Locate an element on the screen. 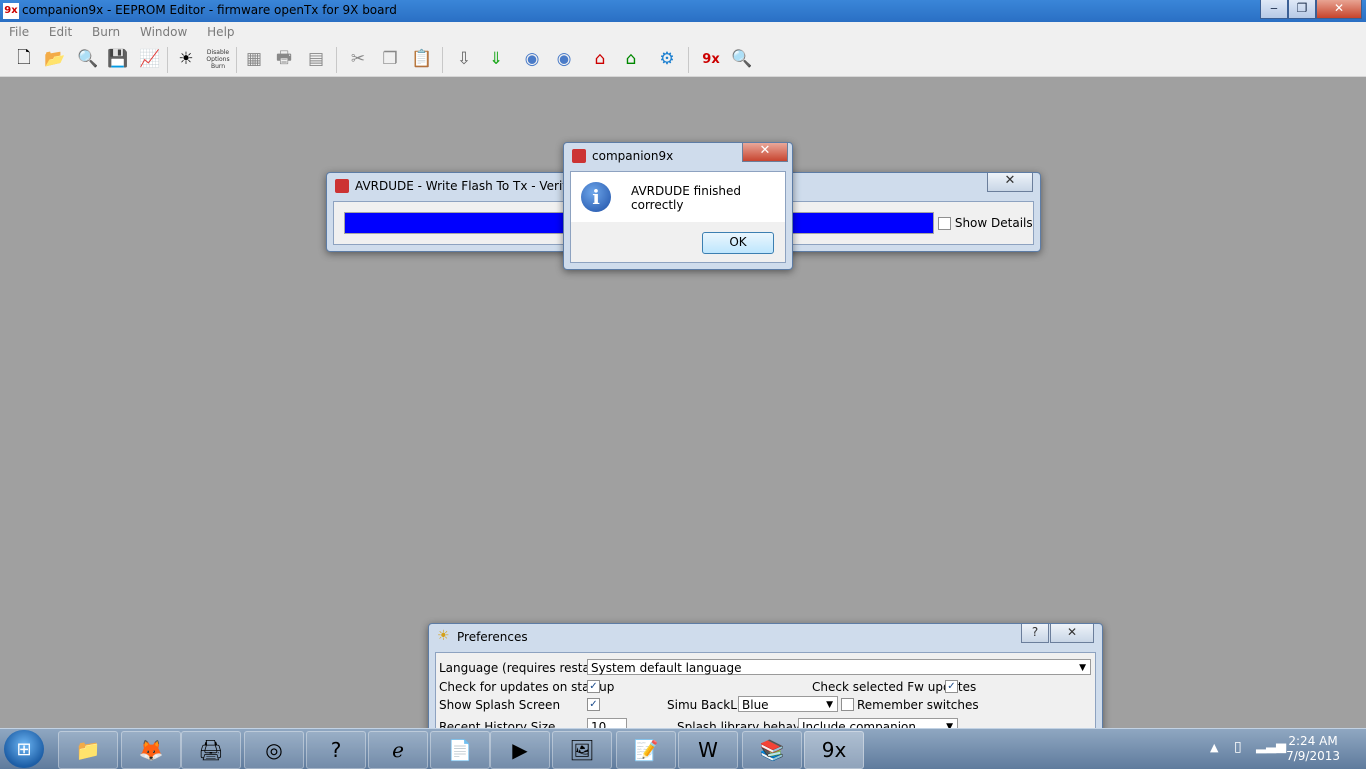  show-hidden-icons-icon: ▲ is located at coordinates (1214, 747).